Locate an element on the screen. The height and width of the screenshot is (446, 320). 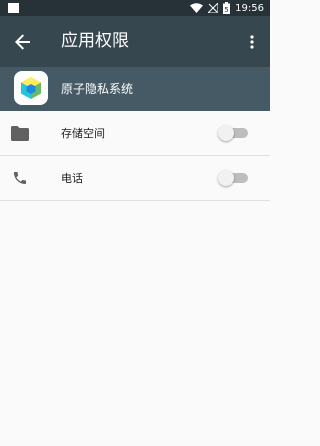
app-bar: 应用权限 is located at coordinates (135, 41).